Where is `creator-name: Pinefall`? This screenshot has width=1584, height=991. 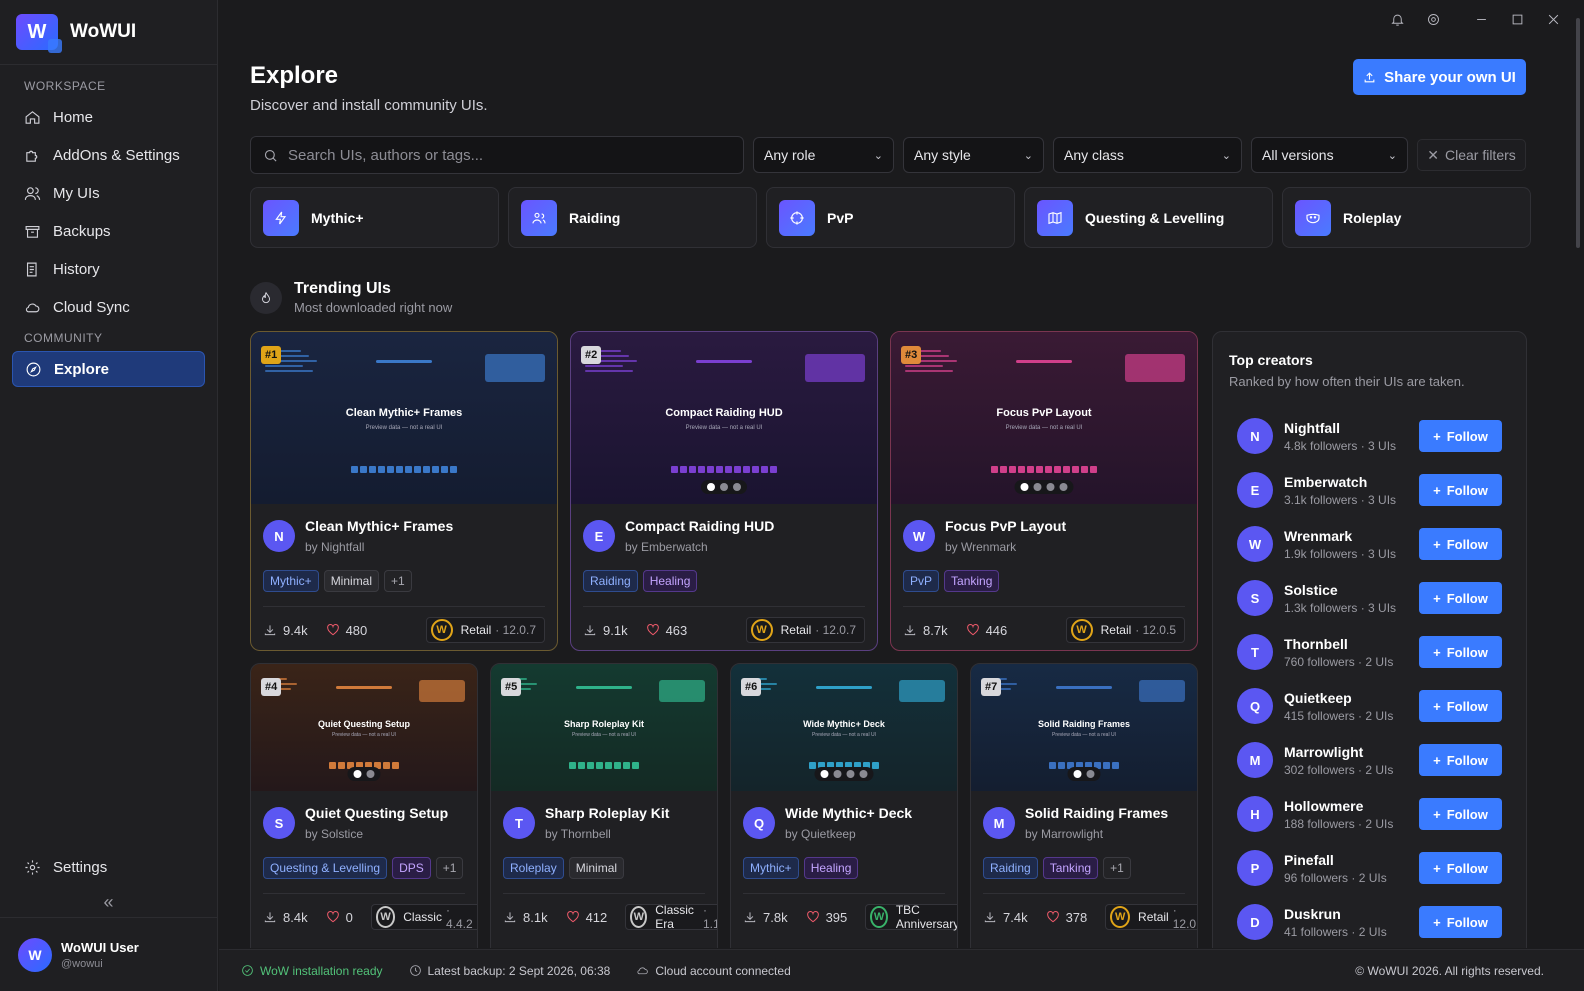
creator-name: Pinefall is located at coordinates (1335, 860).